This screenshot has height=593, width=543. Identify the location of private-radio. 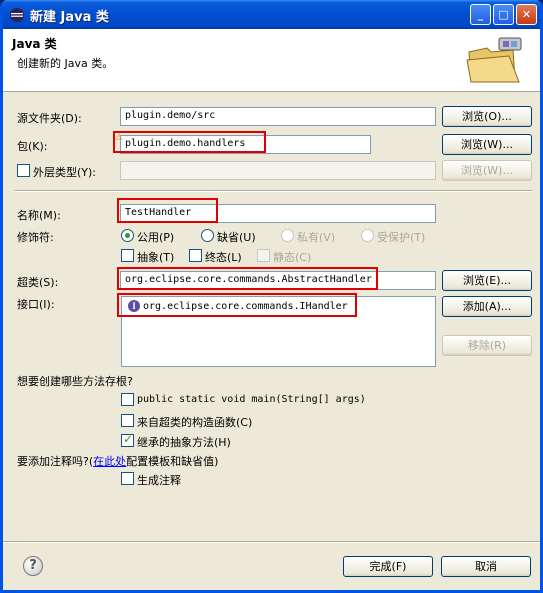
(287, 235).